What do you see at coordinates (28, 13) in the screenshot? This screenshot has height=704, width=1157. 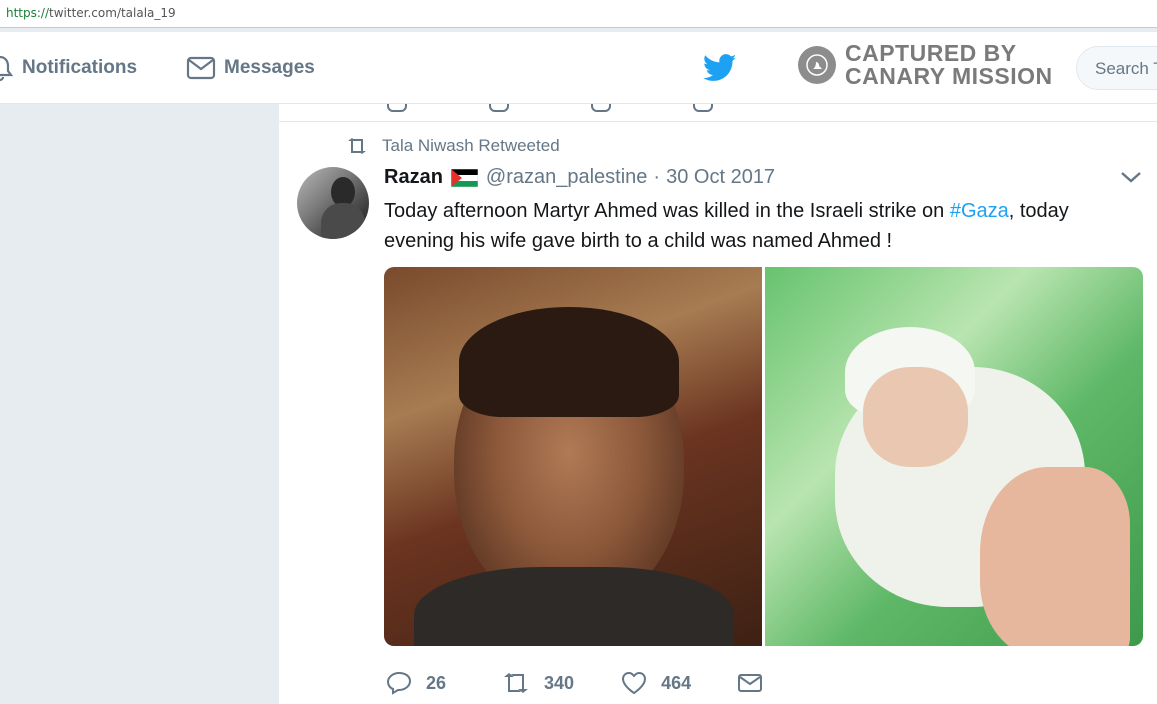 I see `url-scheme: https://` at bounding box center [28, 13].